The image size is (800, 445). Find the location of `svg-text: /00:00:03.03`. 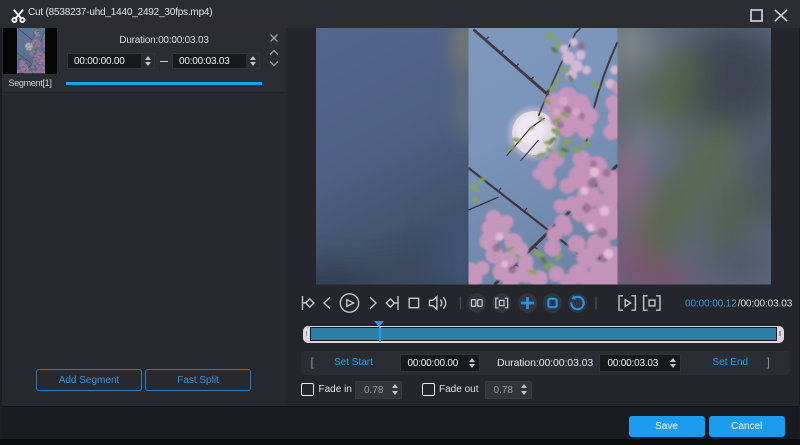

svg-text: /00:00:03.03 is located at coordinates (765, 304).